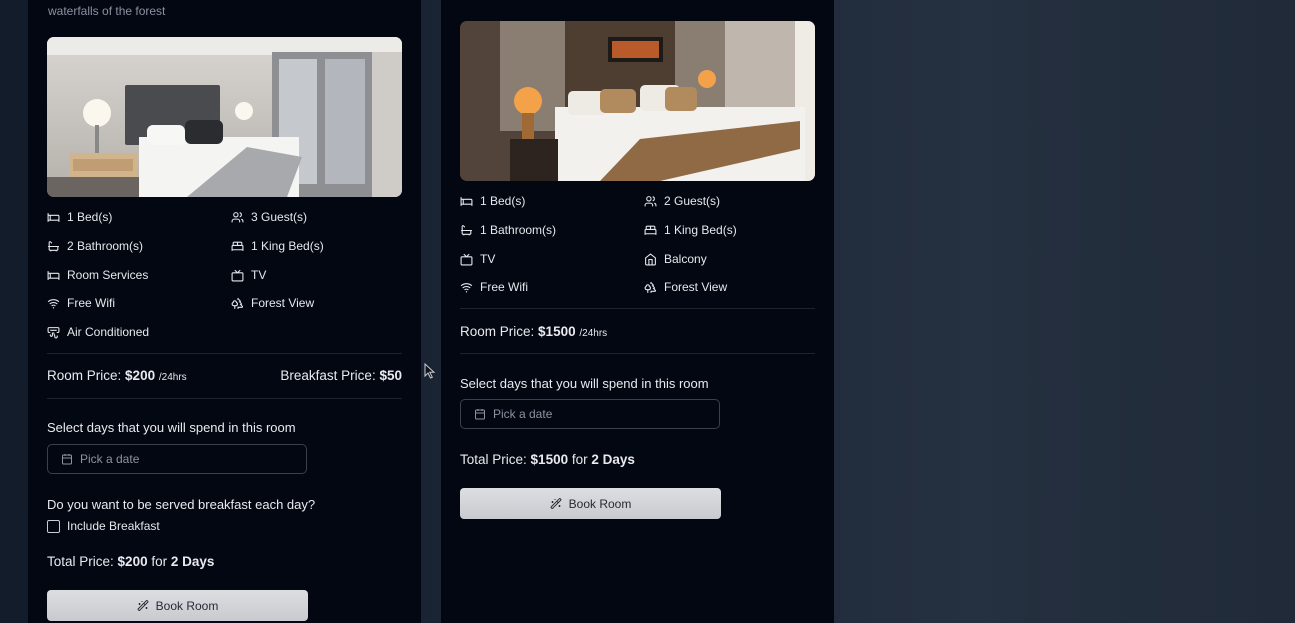 This screenshot has width=1295, height=623. Describe the element at coordinates (682, 201) in the screenshot. I see `amenity-guests: 2 Guest(s)` at that location.